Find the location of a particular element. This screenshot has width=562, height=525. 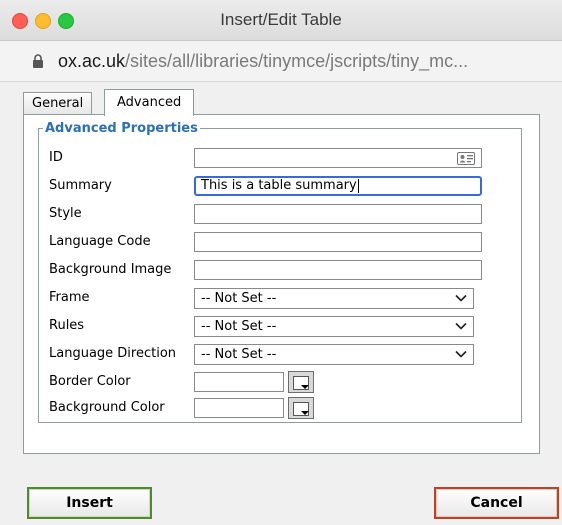

frame-selected: -- Not Set -- is located at coordinates (239, 298).